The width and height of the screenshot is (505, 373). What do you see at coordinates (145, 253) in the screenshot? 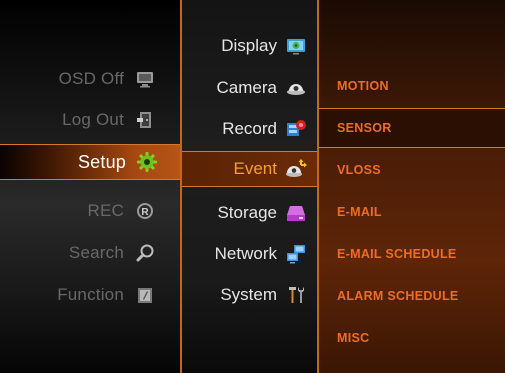
I see `magnifier-icon` at bounding box center [145, 253].